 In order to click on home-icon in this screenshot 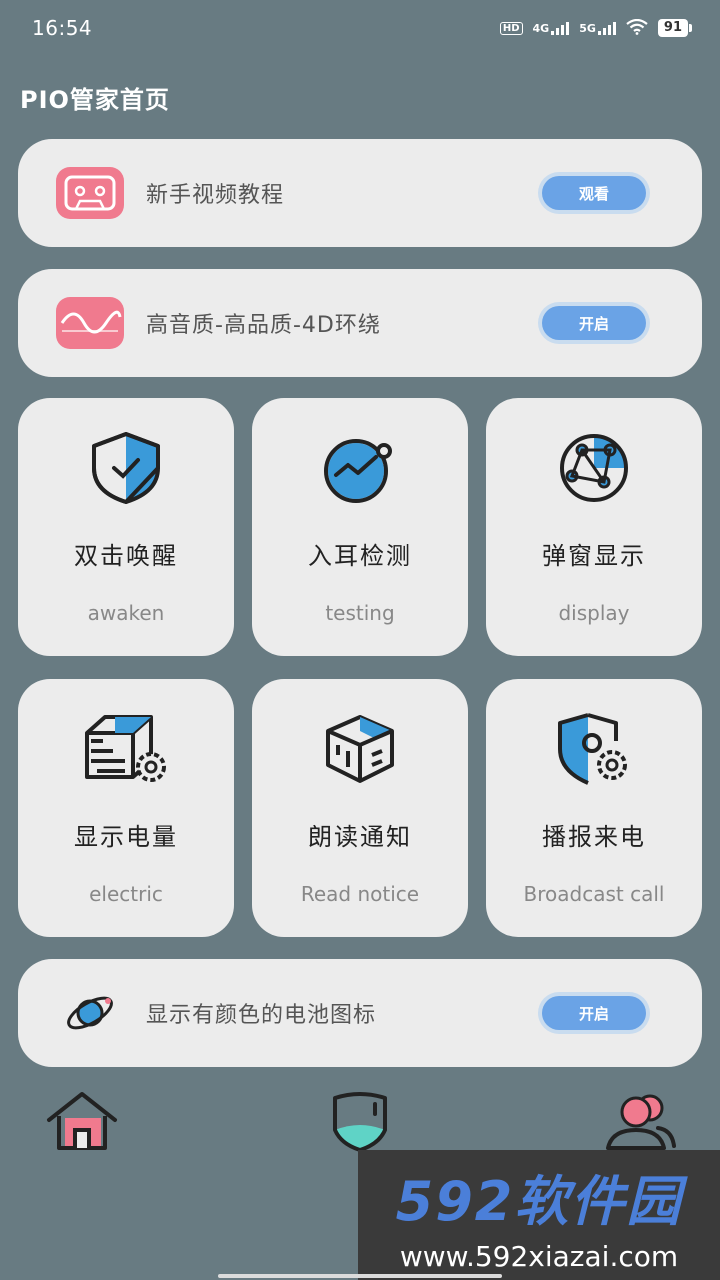, I will do `click(82, 1123)`.